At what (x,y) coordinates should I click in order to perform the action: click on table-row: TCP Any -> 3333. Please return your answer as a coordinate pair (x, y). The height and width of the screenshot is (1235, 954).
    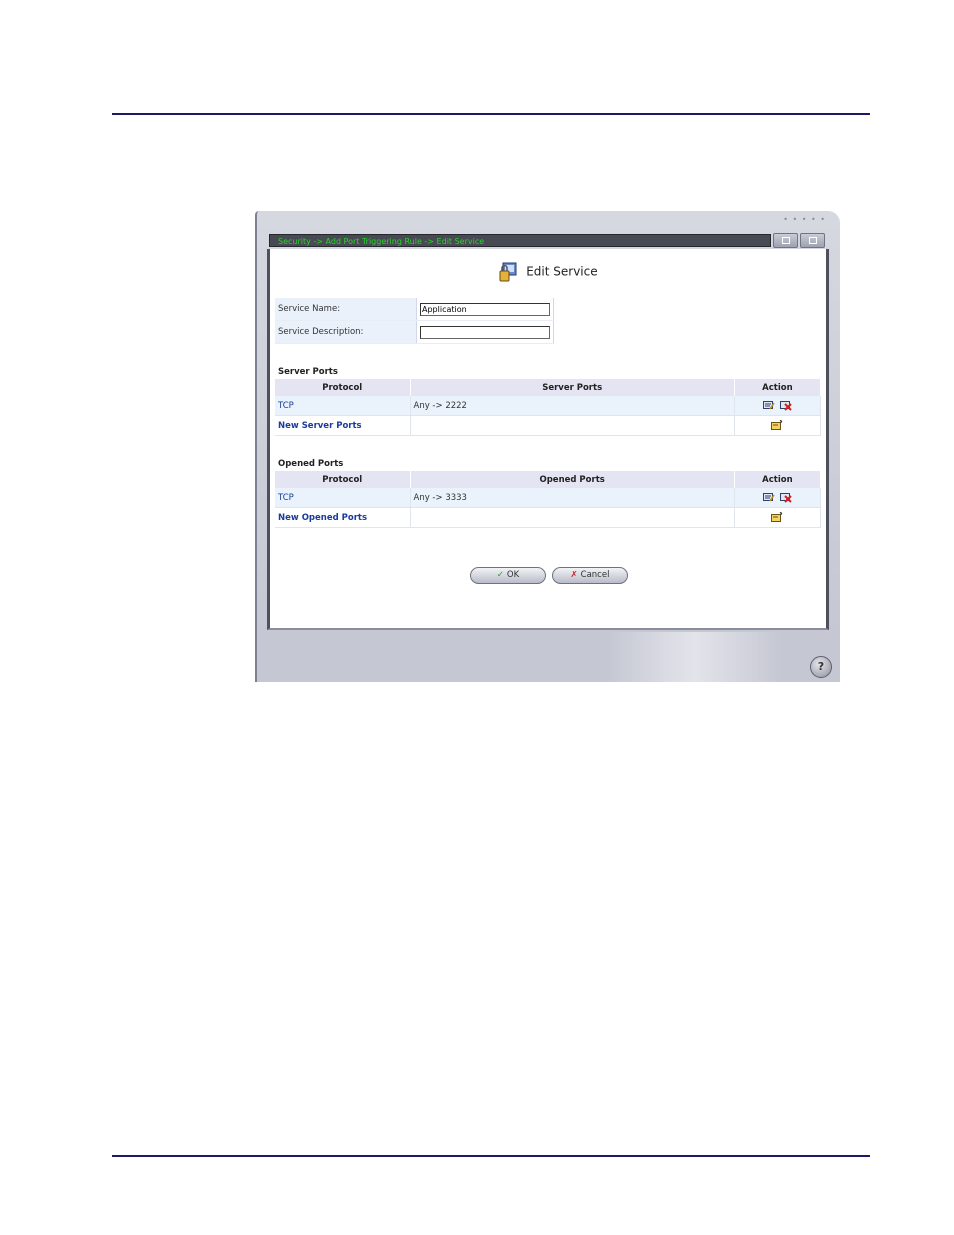
    Looking at the image, I should click on (548, 498).